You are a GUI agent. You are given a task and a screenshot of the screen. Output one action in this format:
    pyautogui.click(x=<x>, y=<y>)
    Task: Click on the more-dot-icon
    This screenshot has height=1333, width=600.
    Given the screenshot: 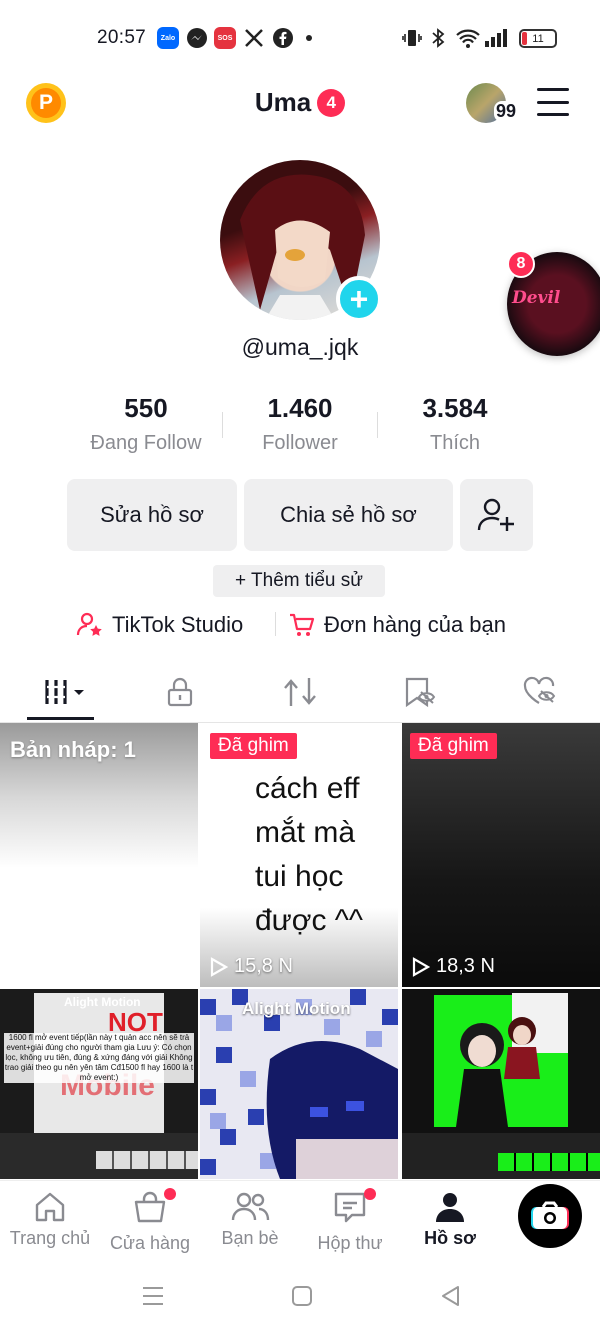 What is the action you would take?
    pyautogui.click(x=309, y=38)
    